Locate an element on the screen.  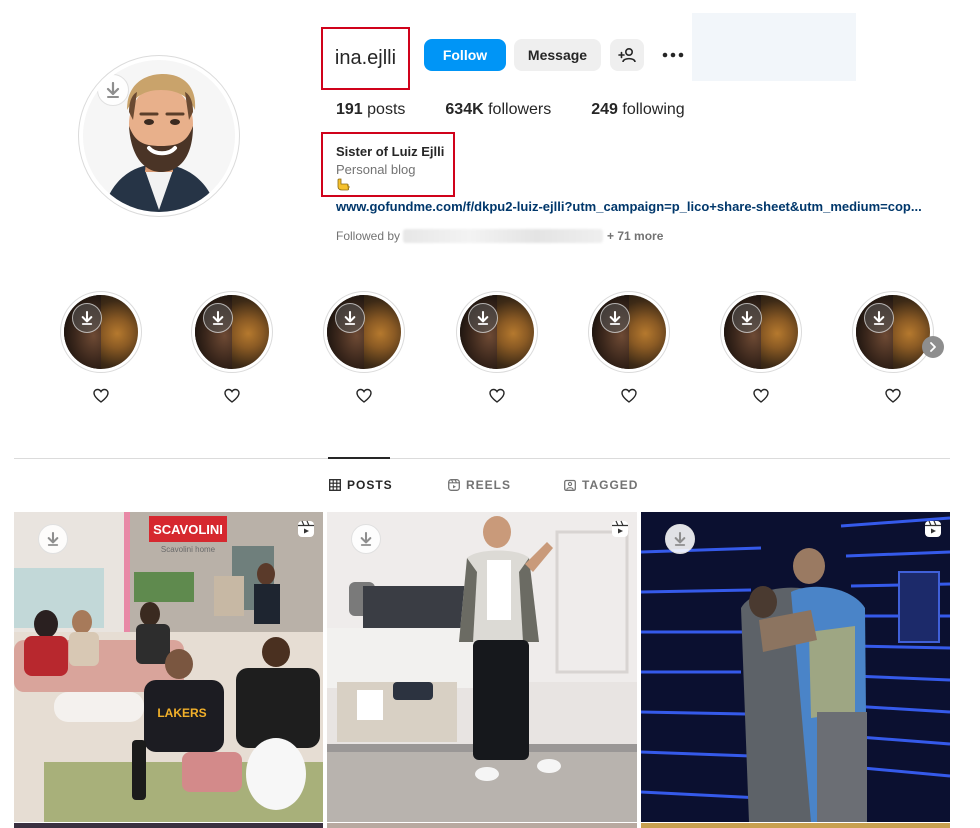
reels-icon is located at coordinates (454, 485).